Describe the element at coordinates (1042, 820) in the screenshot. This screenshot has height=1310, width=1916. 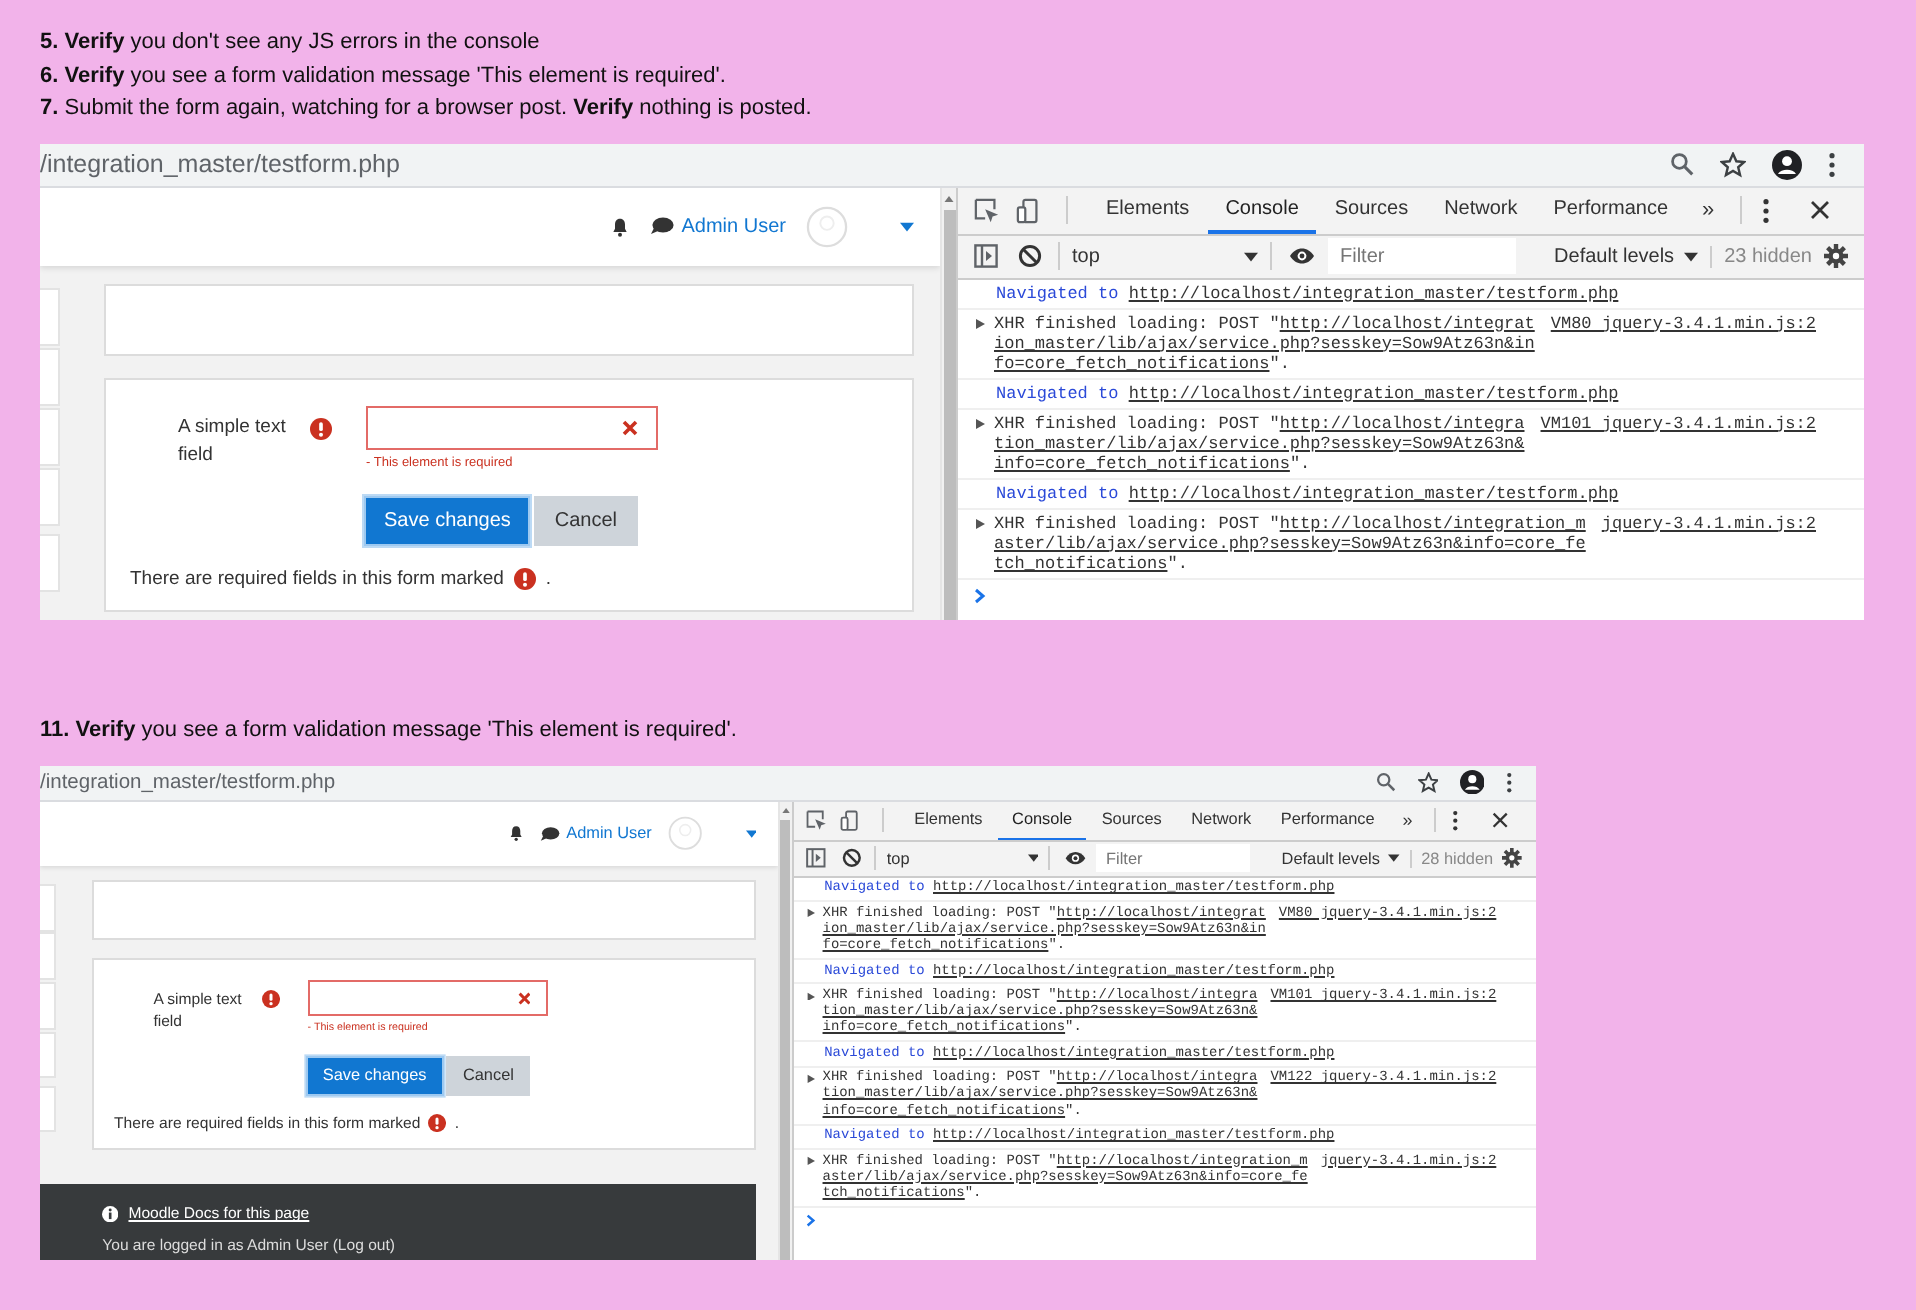
I see `devtools-tab: Console` at that location.